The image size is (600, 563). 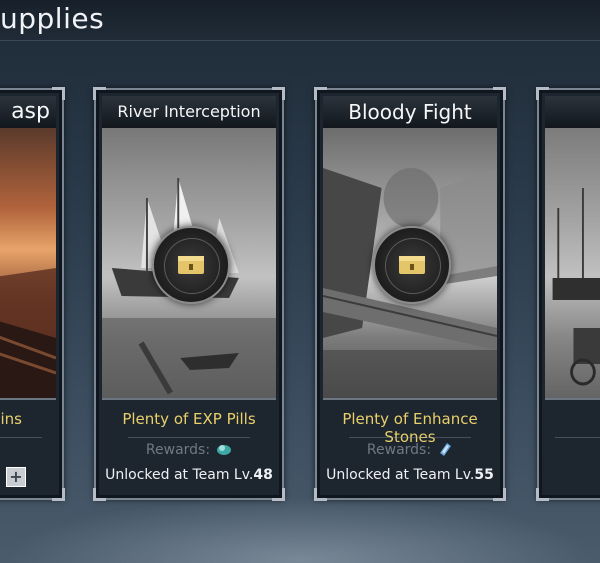 I want to click on enhance-stone-icon, so click(x=445, y=449).